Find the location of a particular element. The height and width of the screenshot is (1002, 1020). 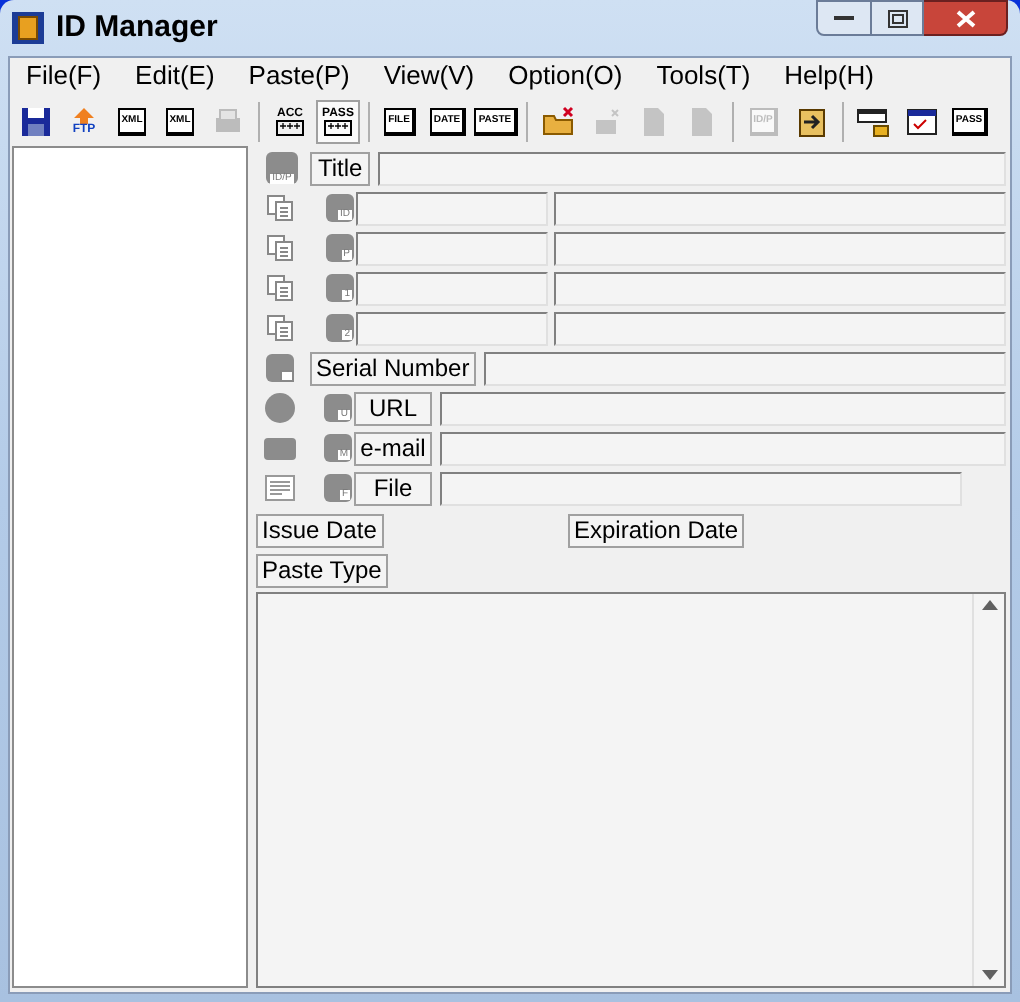

maximize-button is located at coordinates (898, 18).